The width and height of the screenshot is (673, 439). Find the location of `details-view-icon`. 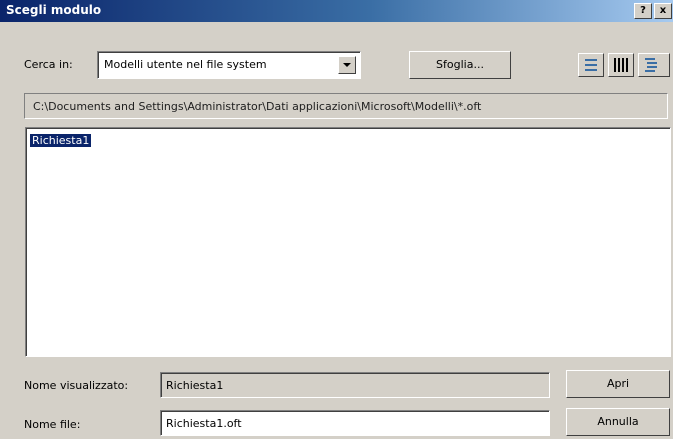

details-view-icon is located at coordinates (651, 65).